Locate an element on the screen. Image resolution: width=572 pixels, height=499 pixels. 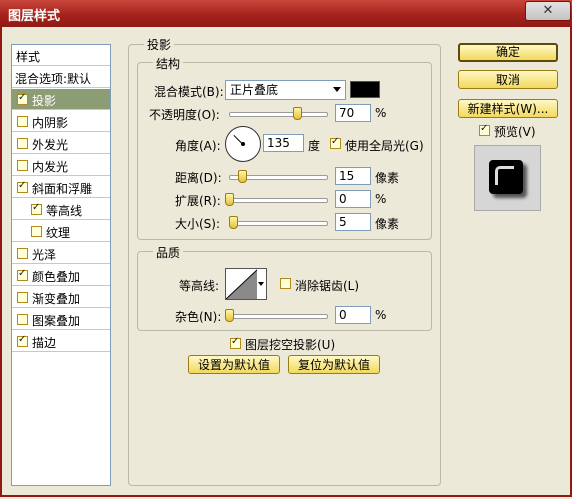
noise-input: 0 is located at coordinates (353, 315).